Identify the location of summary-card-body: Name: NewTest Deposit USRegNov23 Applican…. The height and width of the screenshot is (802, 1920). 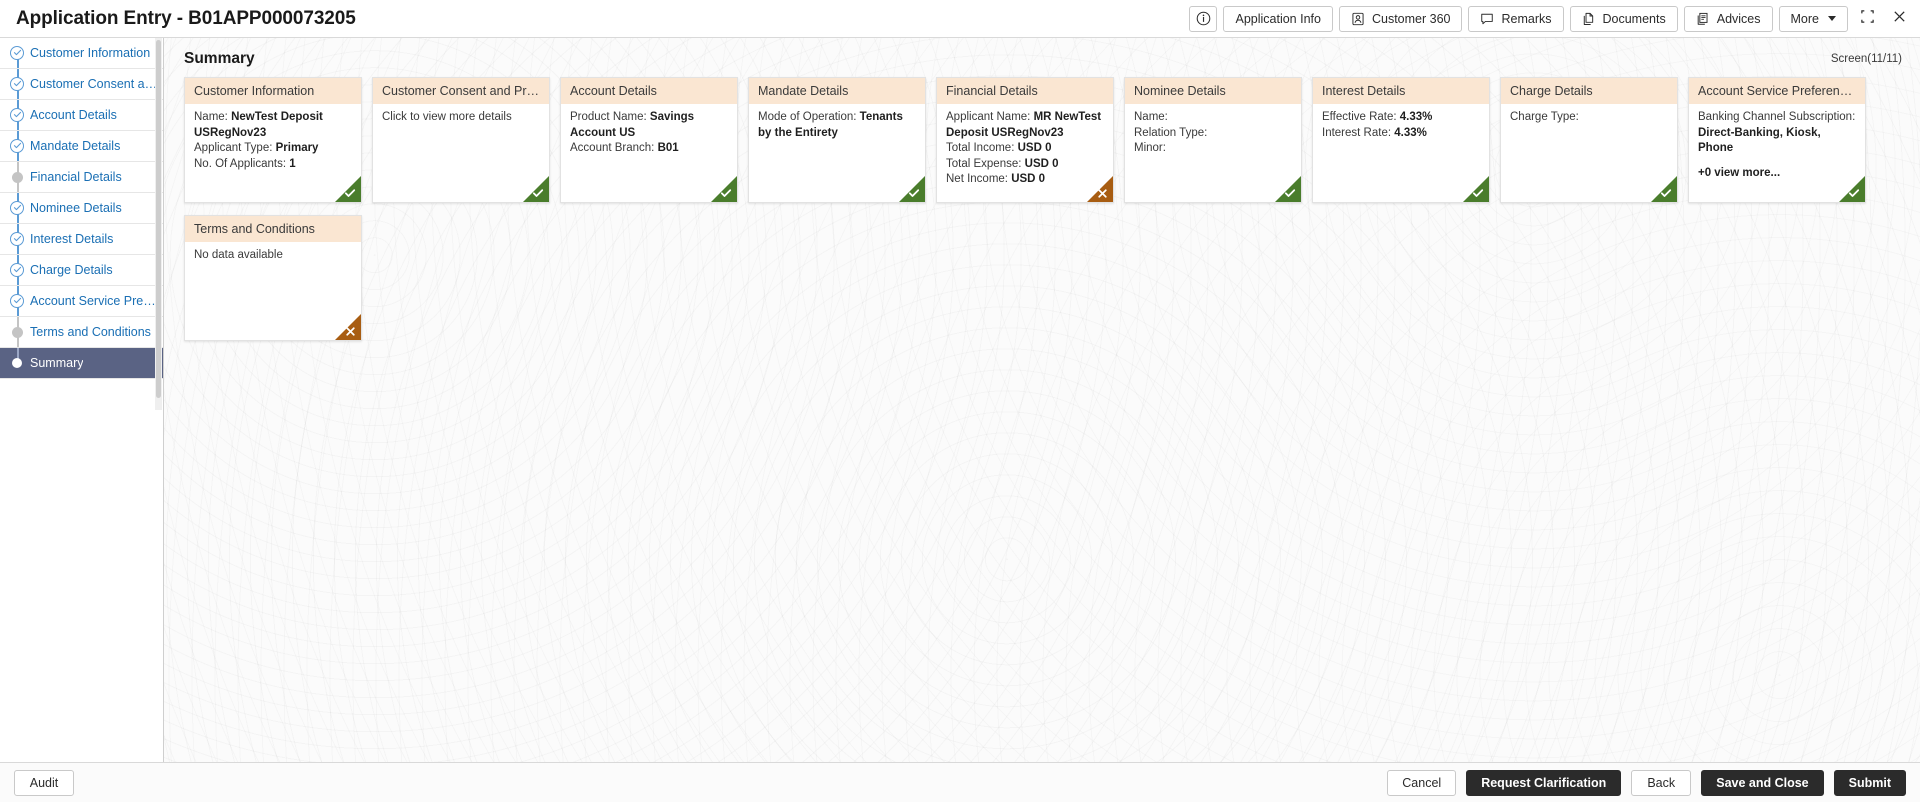
(273, 138).